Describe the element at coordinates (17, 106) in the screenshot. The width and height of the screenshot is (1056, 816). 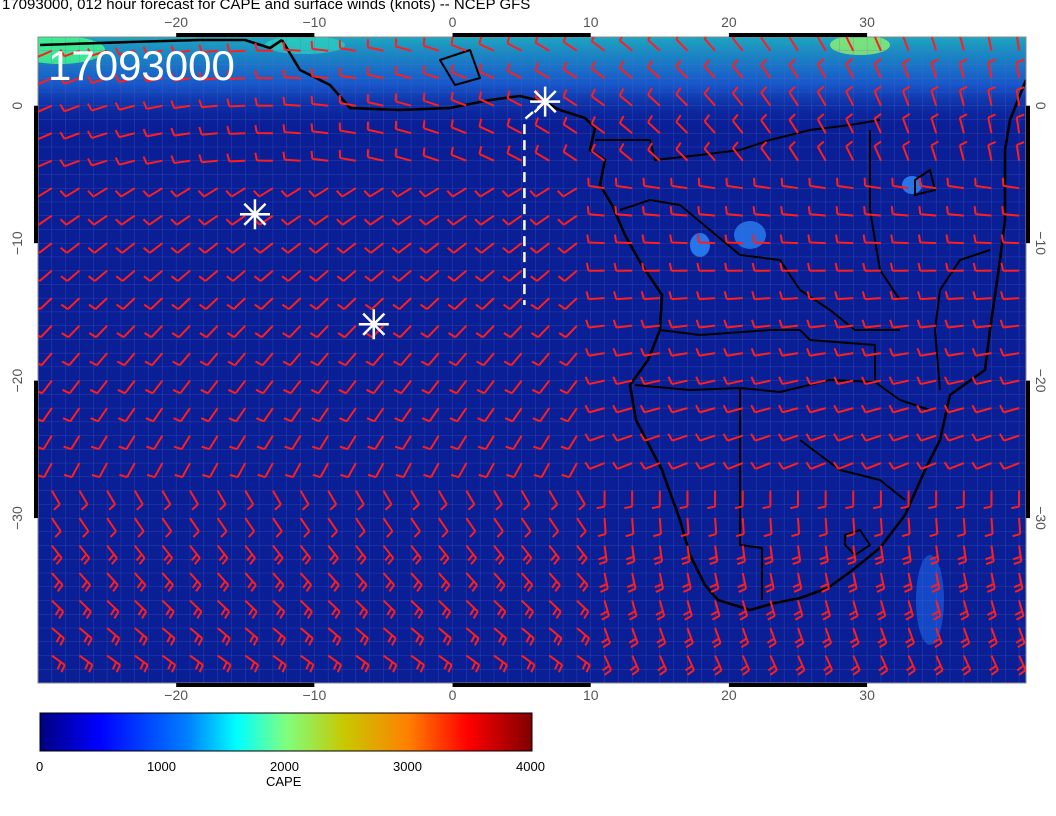
I see `lat-tick-label-left: 0` at that location.